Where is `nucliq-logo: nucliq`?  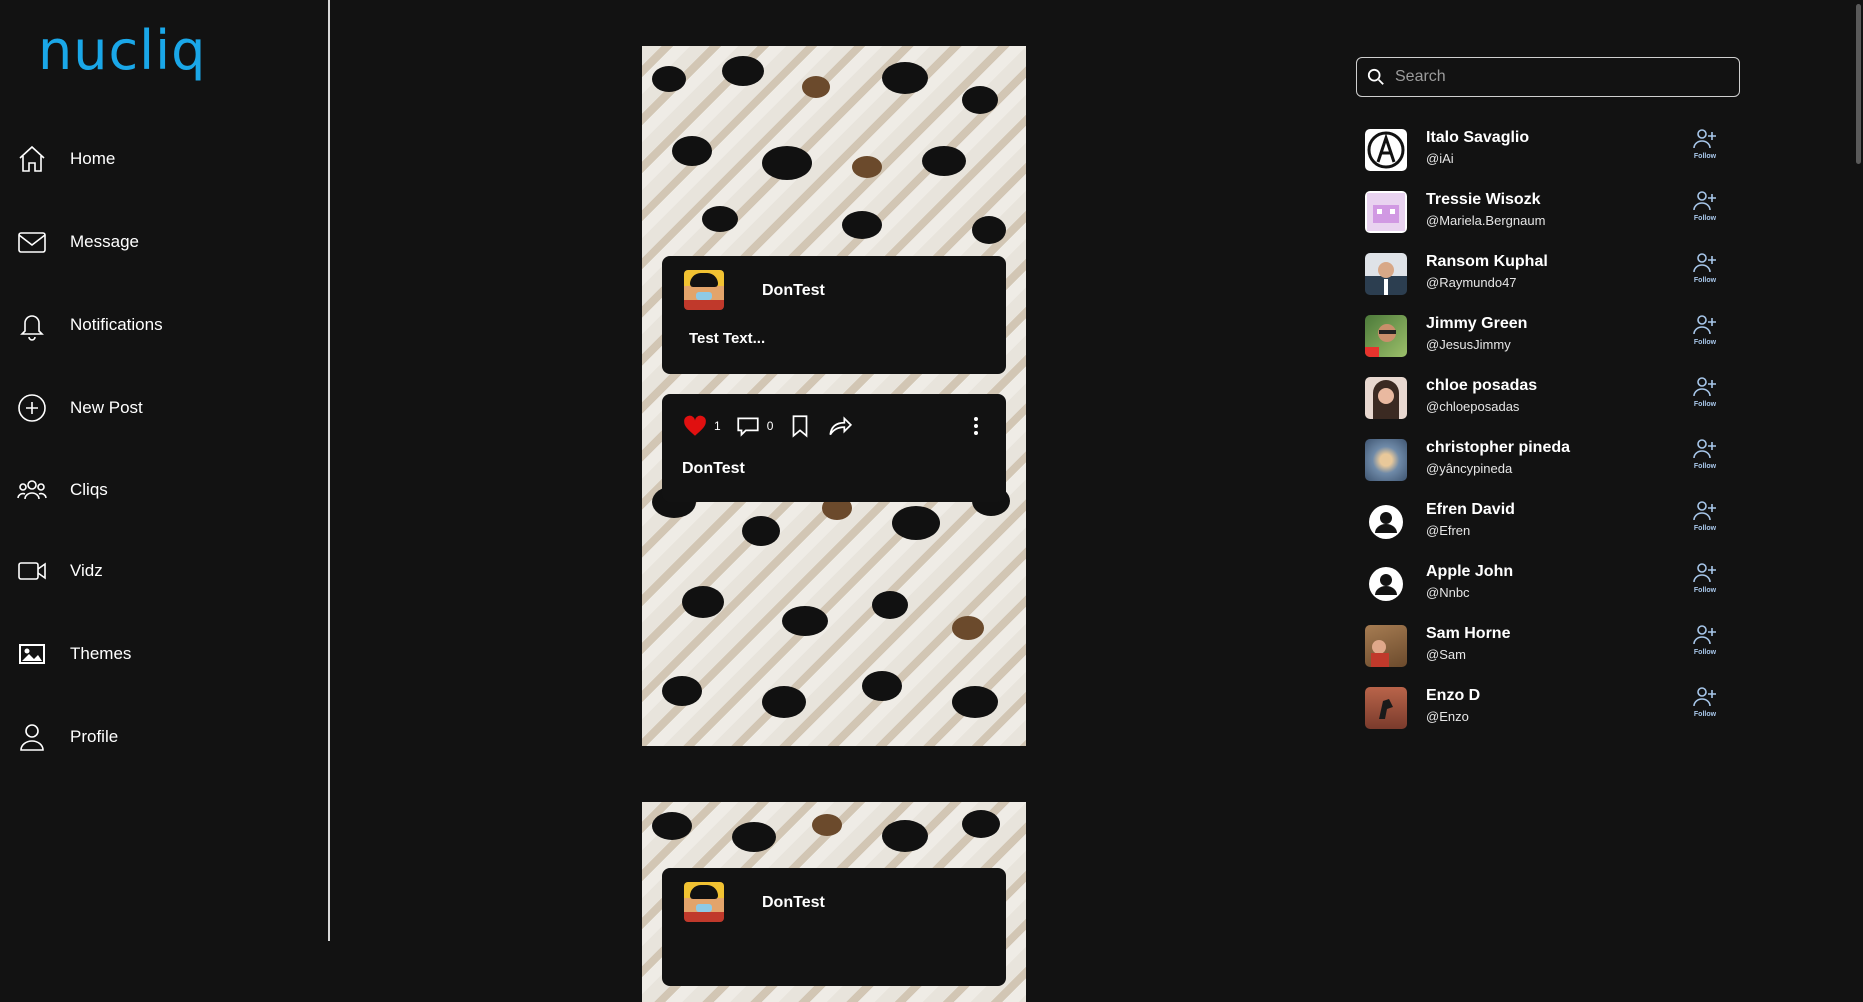 nucliq-logo: nucliq is located at coordinates (122, 51).